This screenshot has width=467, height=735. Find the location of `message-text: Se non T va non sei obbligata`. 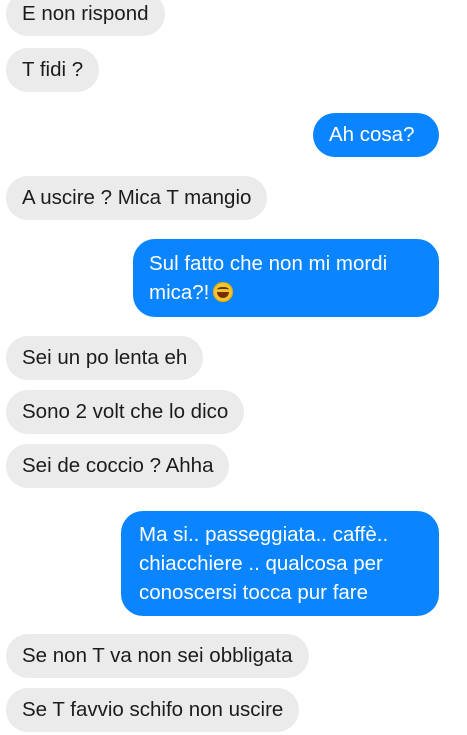

message-text: Se non T va non sei obbligata is located at coordinates (157, 655).